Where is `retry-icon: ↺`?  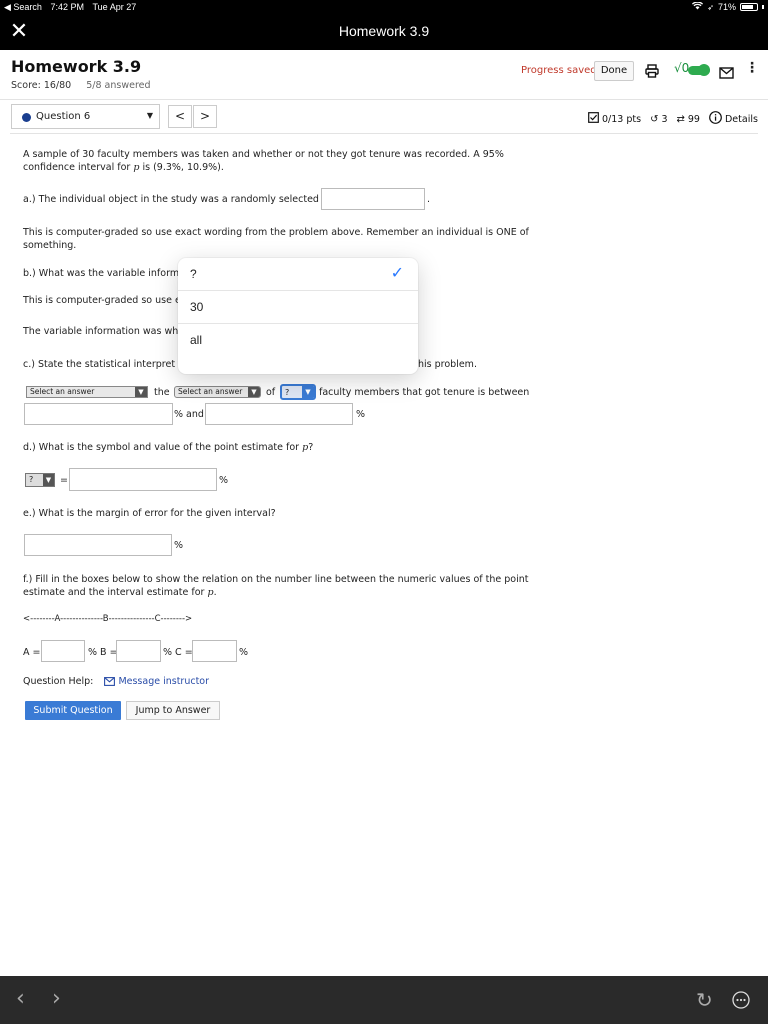
retry-icon: ↺ is located at coordinates (654, 119).